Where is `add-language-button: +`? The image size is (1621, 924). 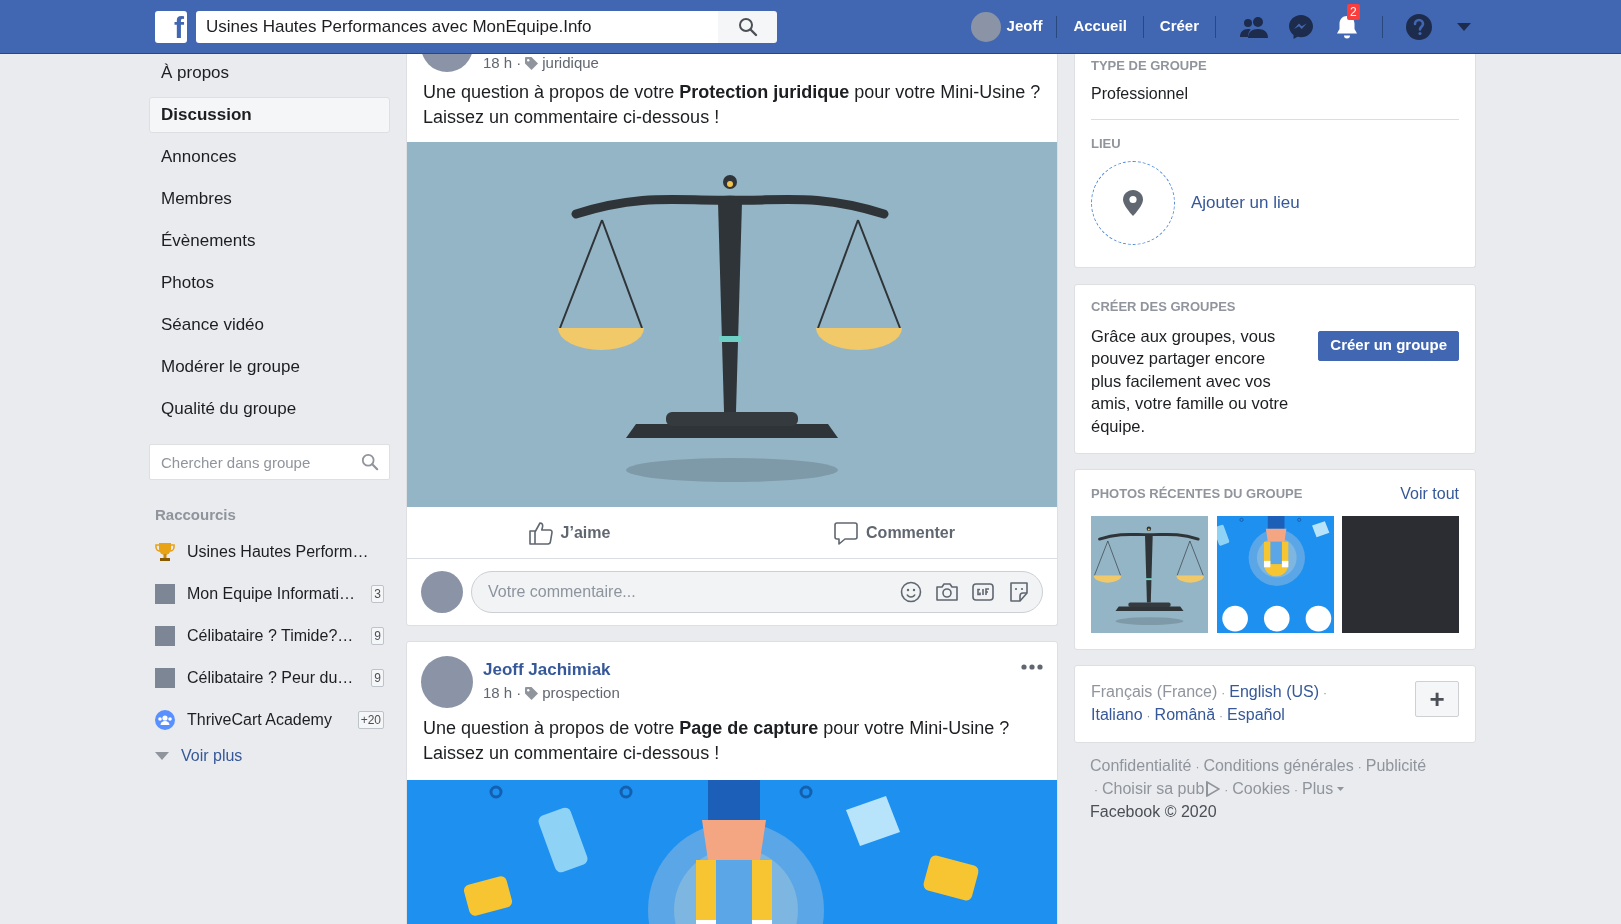
add-language-button: + is located at coordinates (1437, 699).